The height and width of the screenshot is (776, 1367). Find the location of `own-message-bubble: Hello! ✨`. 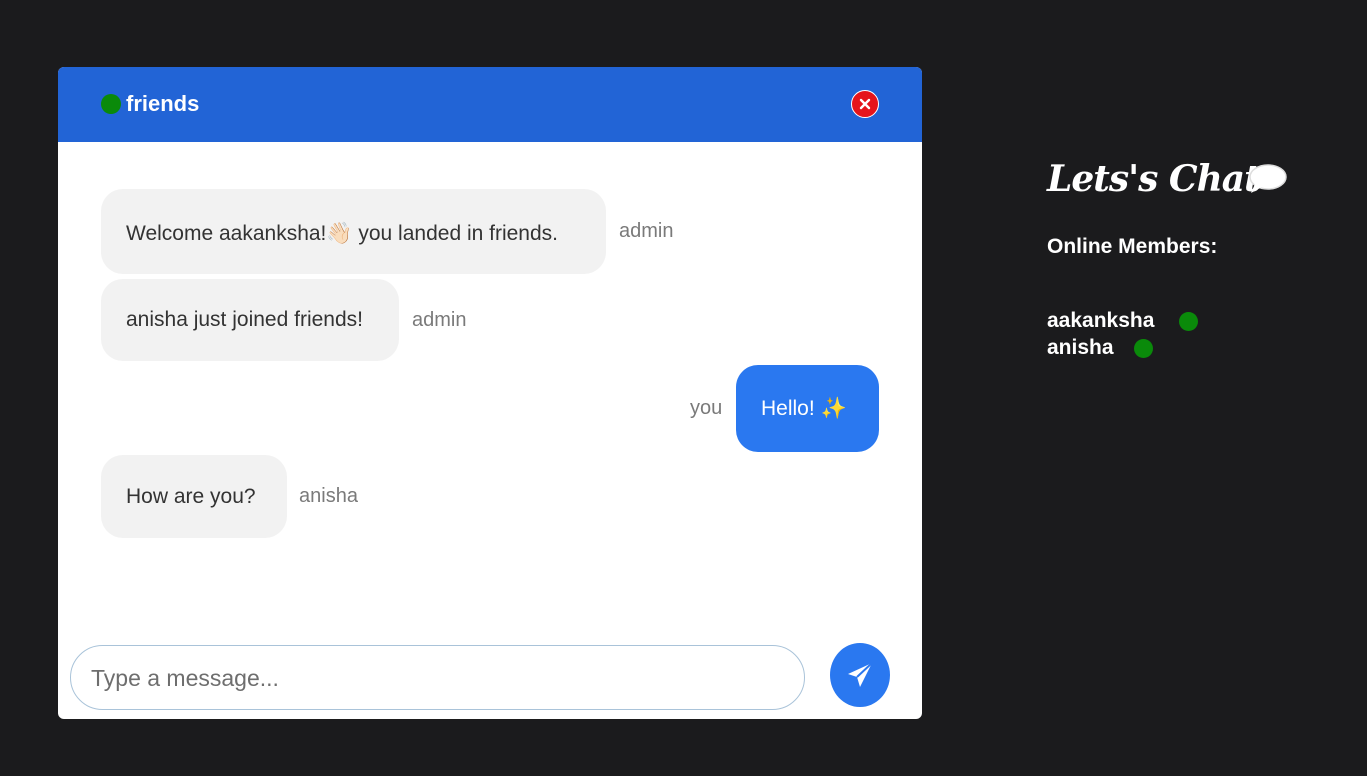

own-message-bubble: Hello! ✨ is located at coordinates (807, 408).